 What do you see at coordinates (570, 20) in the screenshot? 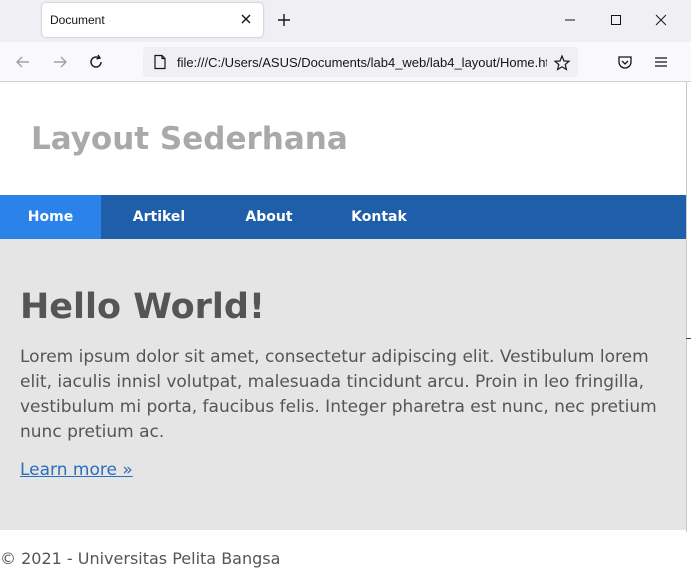
I see `minimize-icon` at bounding box center [570, 20].